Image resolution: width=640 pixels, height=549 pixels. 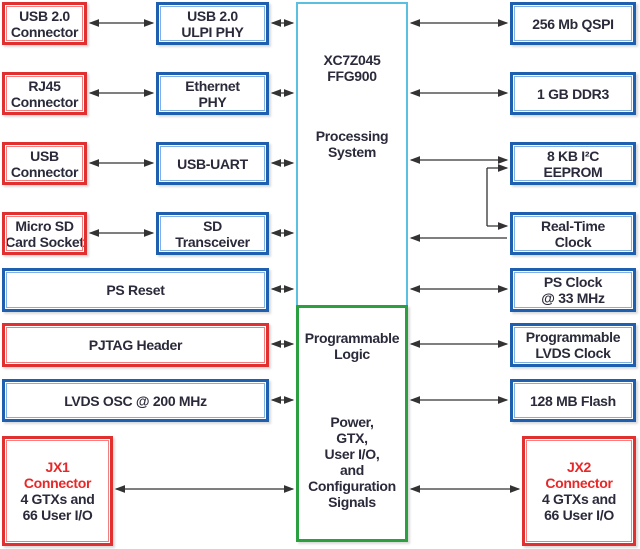 What do you see at coordinates (212, 225) in the screenshot?
I see `label: SD` at bounding box center [212, 225].